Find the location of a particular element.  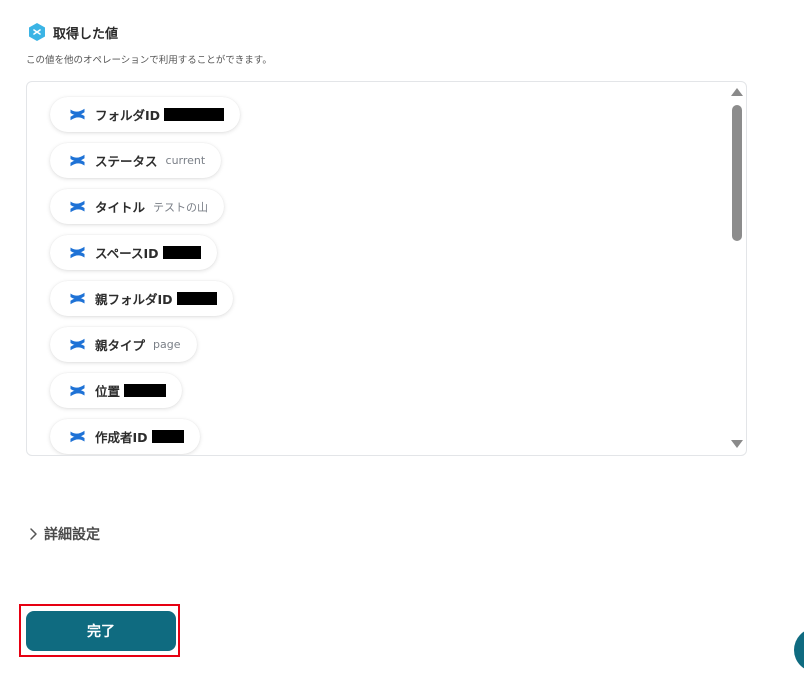

confluence-hex-icon is located at coordinates (37, 32).